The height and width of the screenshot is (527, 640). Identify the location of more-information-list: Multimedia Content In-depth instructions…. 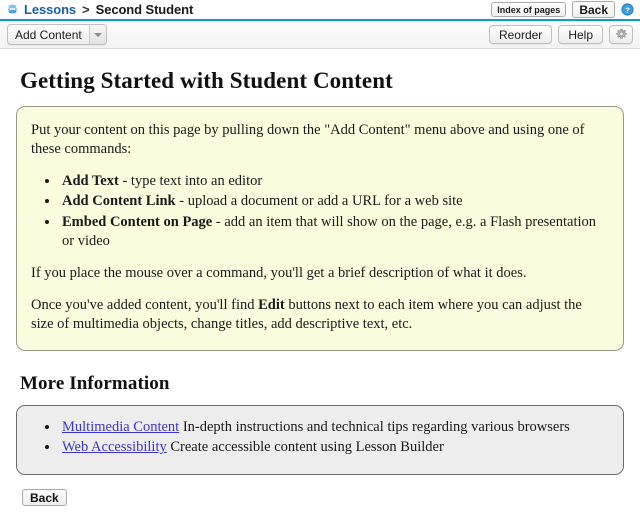
(318, 437).